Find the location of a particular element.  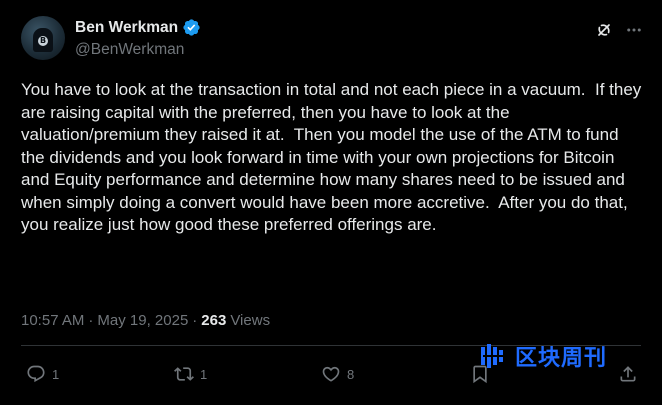

like-count: 8 is located at coordinates (351, 374).